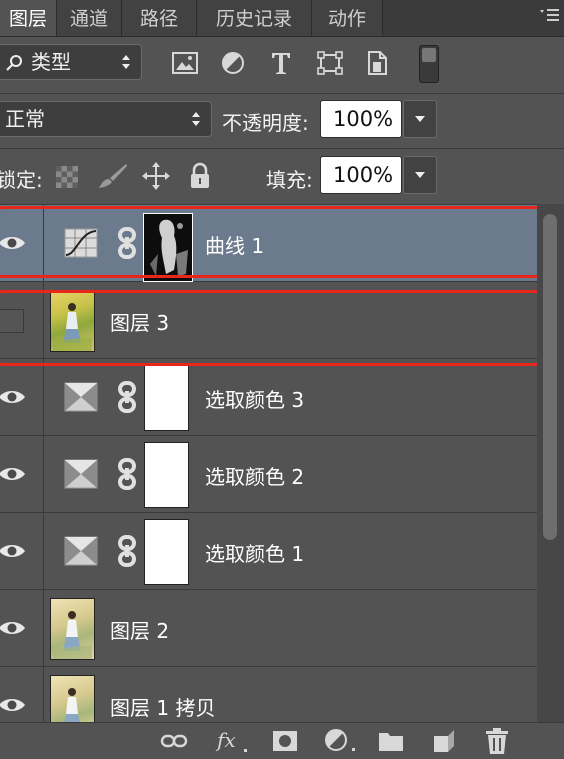 The image size is (564, 759). Describe the element at coordinates (51, 62) in the screenshot. I see `filter-kind-label: 类型` at that location.